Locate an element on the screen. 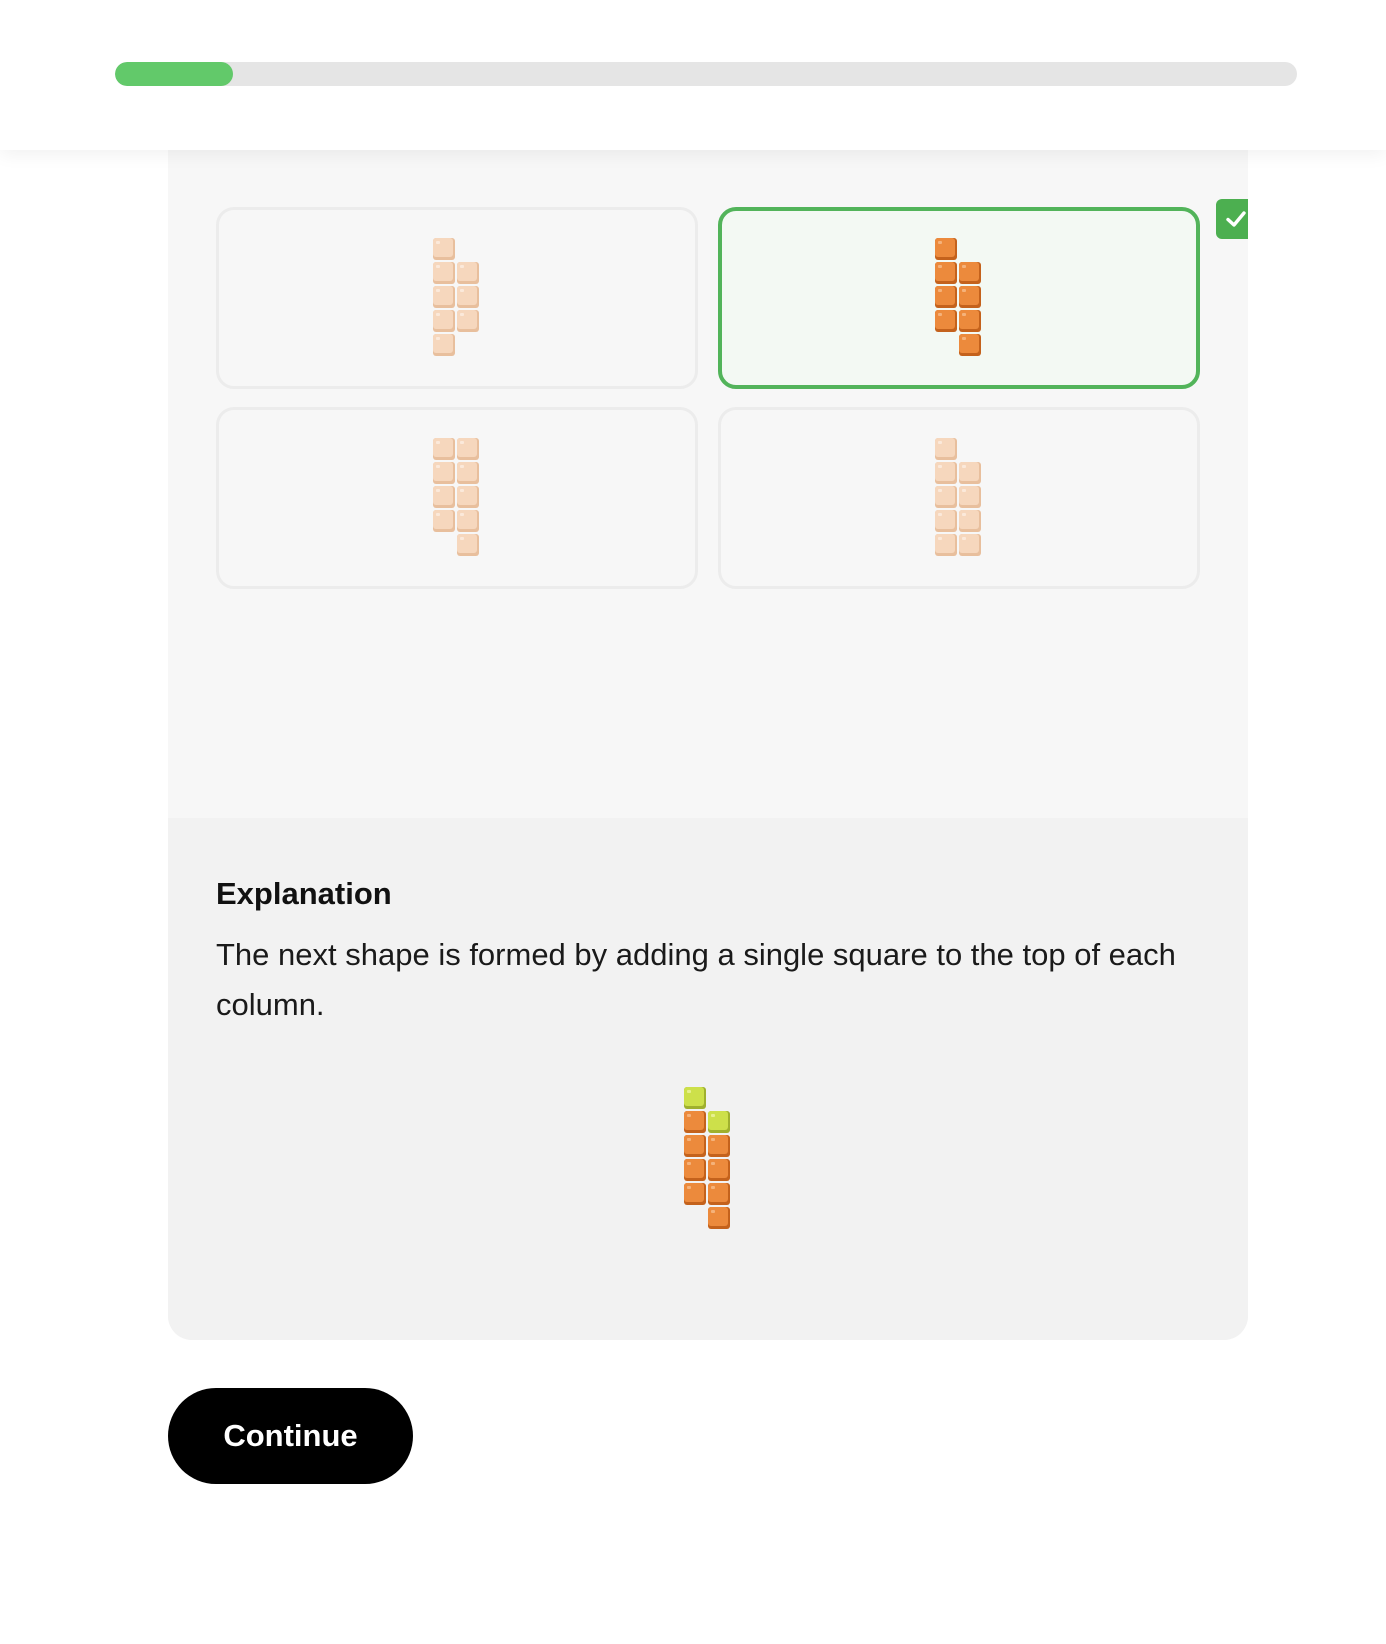 This screenshot has width=1386, height=1644. explanation-shape-icon is located at coordinates (707, 1158).